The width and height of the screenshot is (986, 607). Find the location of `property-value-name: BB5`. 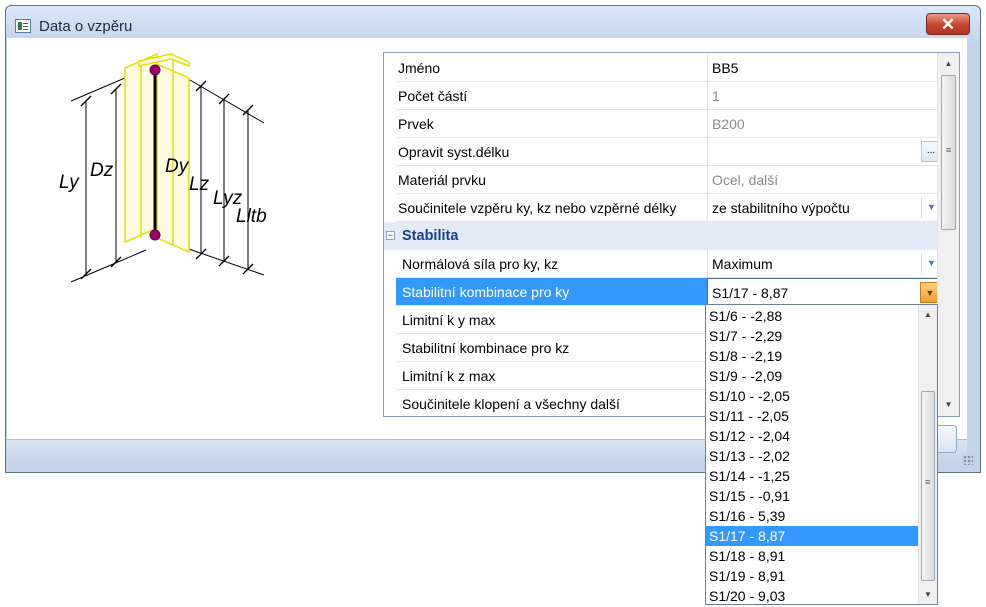

property-value-name: BB5 is located at coordinates (824, 68).